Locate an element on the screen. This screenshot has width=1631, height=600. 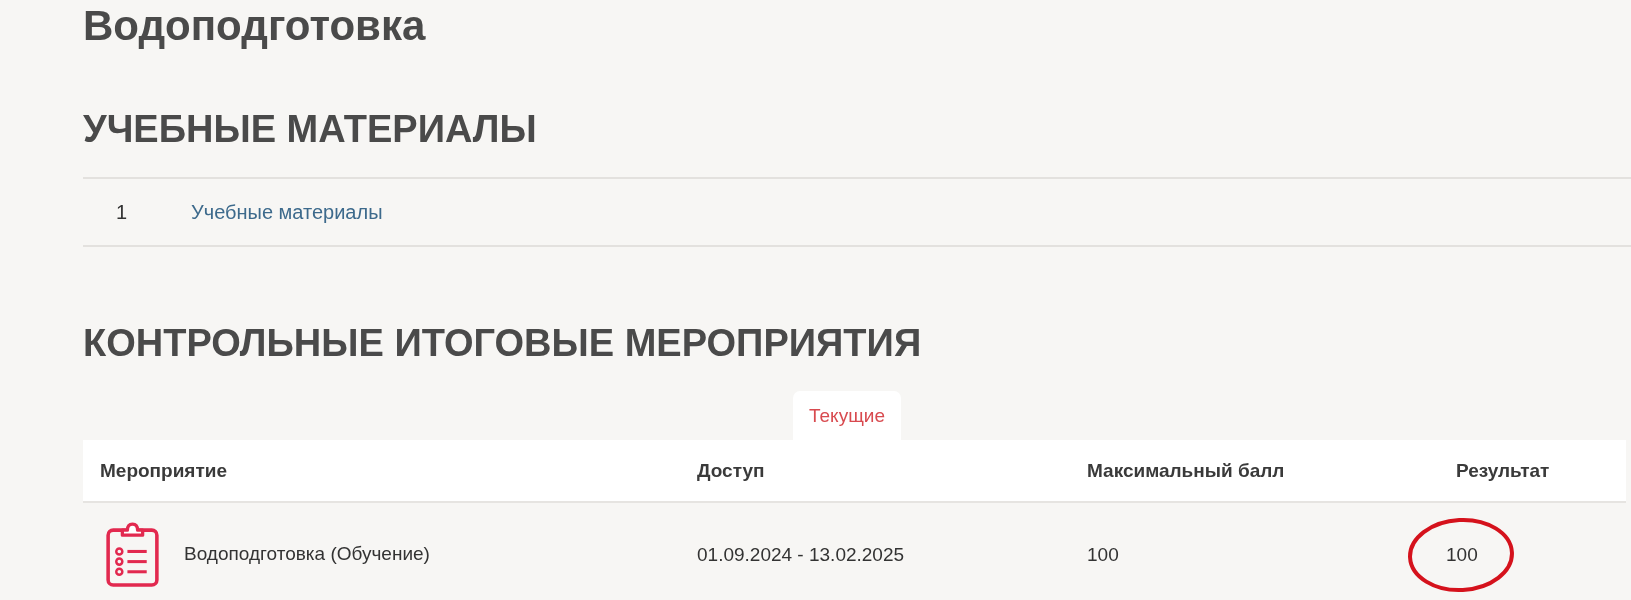
column-header: Максимальный балл is located at coordinates (1186, 470).